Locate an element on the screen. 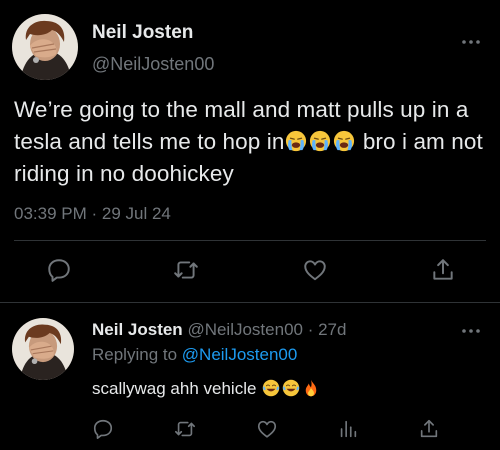 The image size is (500, 450). replying-to-link: @NeilJosten00 is located at coordinates (240, 354).